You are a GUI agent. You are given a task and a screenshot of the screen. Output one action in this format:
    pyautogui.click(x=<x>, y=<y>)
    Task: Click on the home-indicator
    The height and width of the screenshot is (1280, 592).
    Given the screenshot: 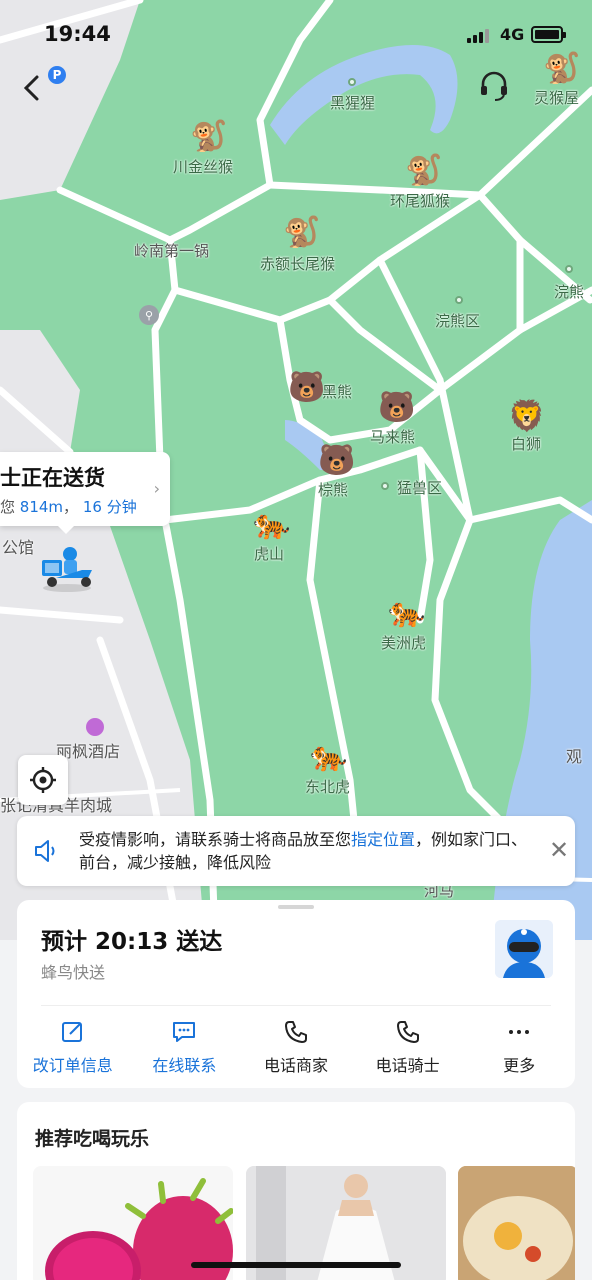 What is the action you would take?
    pyautogui.click(x=296, y=1265)
    